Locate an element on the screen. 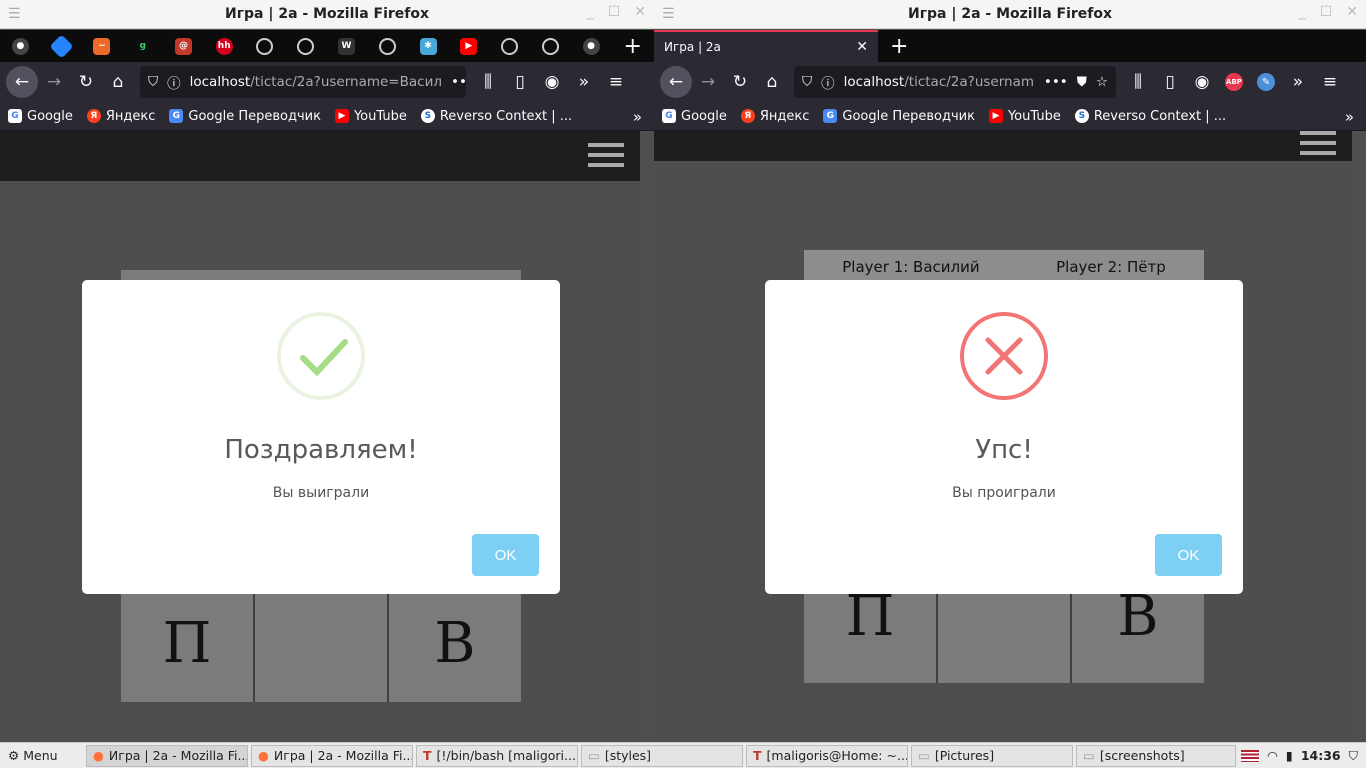  pinned-tab-hh: hh is located at coordinates (224, 46).